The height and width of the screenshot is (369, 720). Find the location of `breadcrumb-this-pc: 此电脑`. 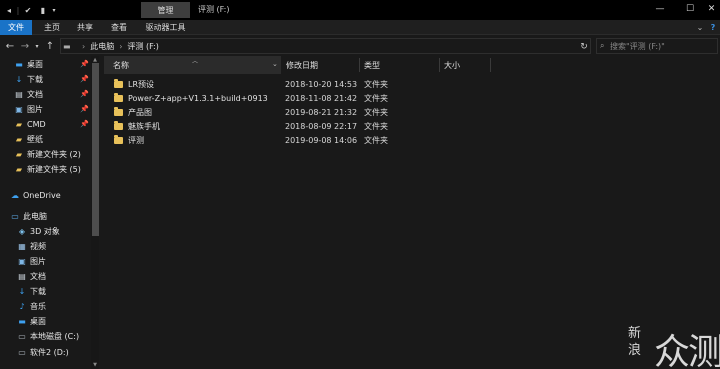

breadcrumb-this-pc: 此电脑 is located at coordinates (102, 46).